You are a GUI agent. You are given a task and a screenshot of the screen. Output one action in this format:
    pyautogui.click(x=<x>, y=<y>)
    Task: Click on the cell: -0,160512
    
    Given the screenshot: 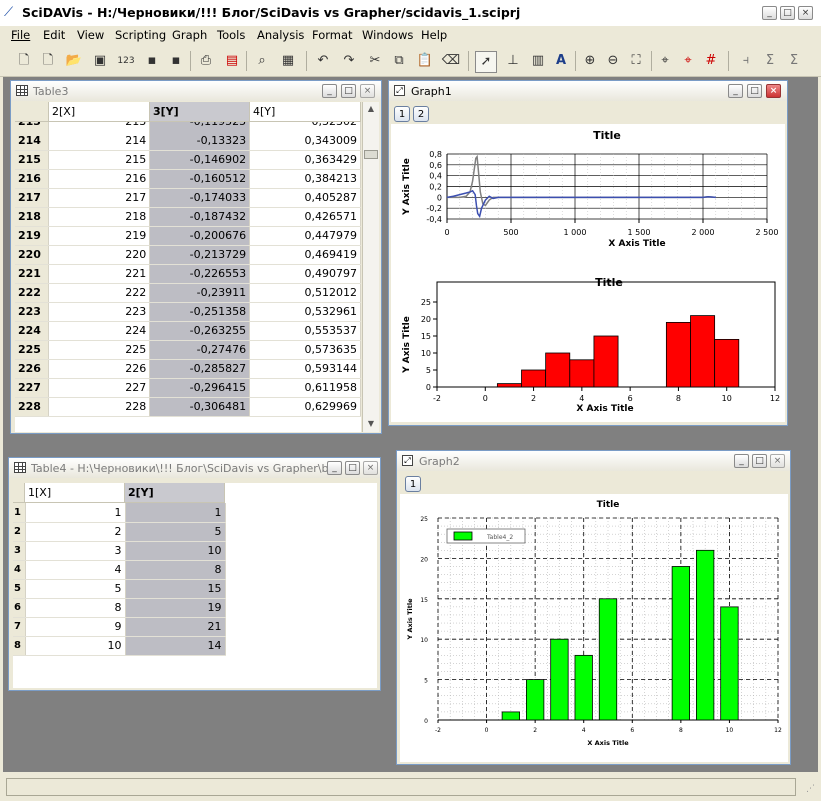 What is the action you would take?
    pyautogui.click(x=200, y=179)
    